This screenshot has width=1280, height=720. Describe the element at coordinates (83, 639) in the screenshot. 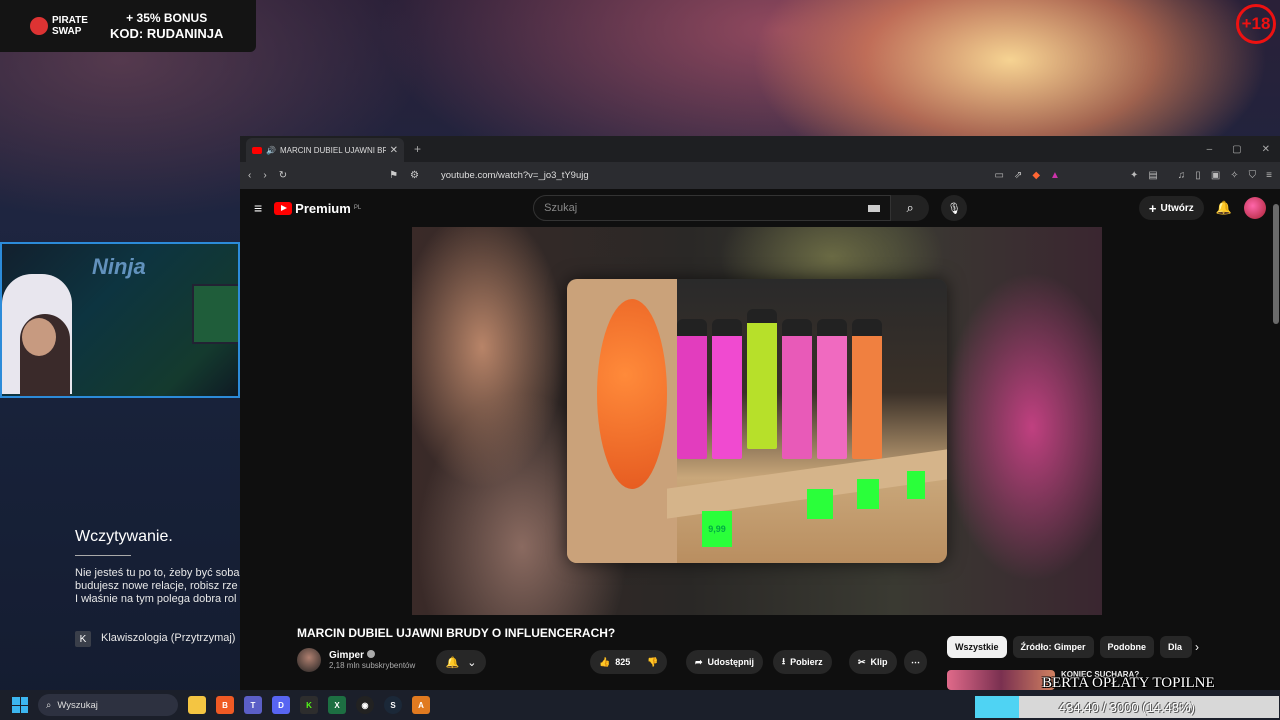

I see `key-hint-icon: K` at that location.